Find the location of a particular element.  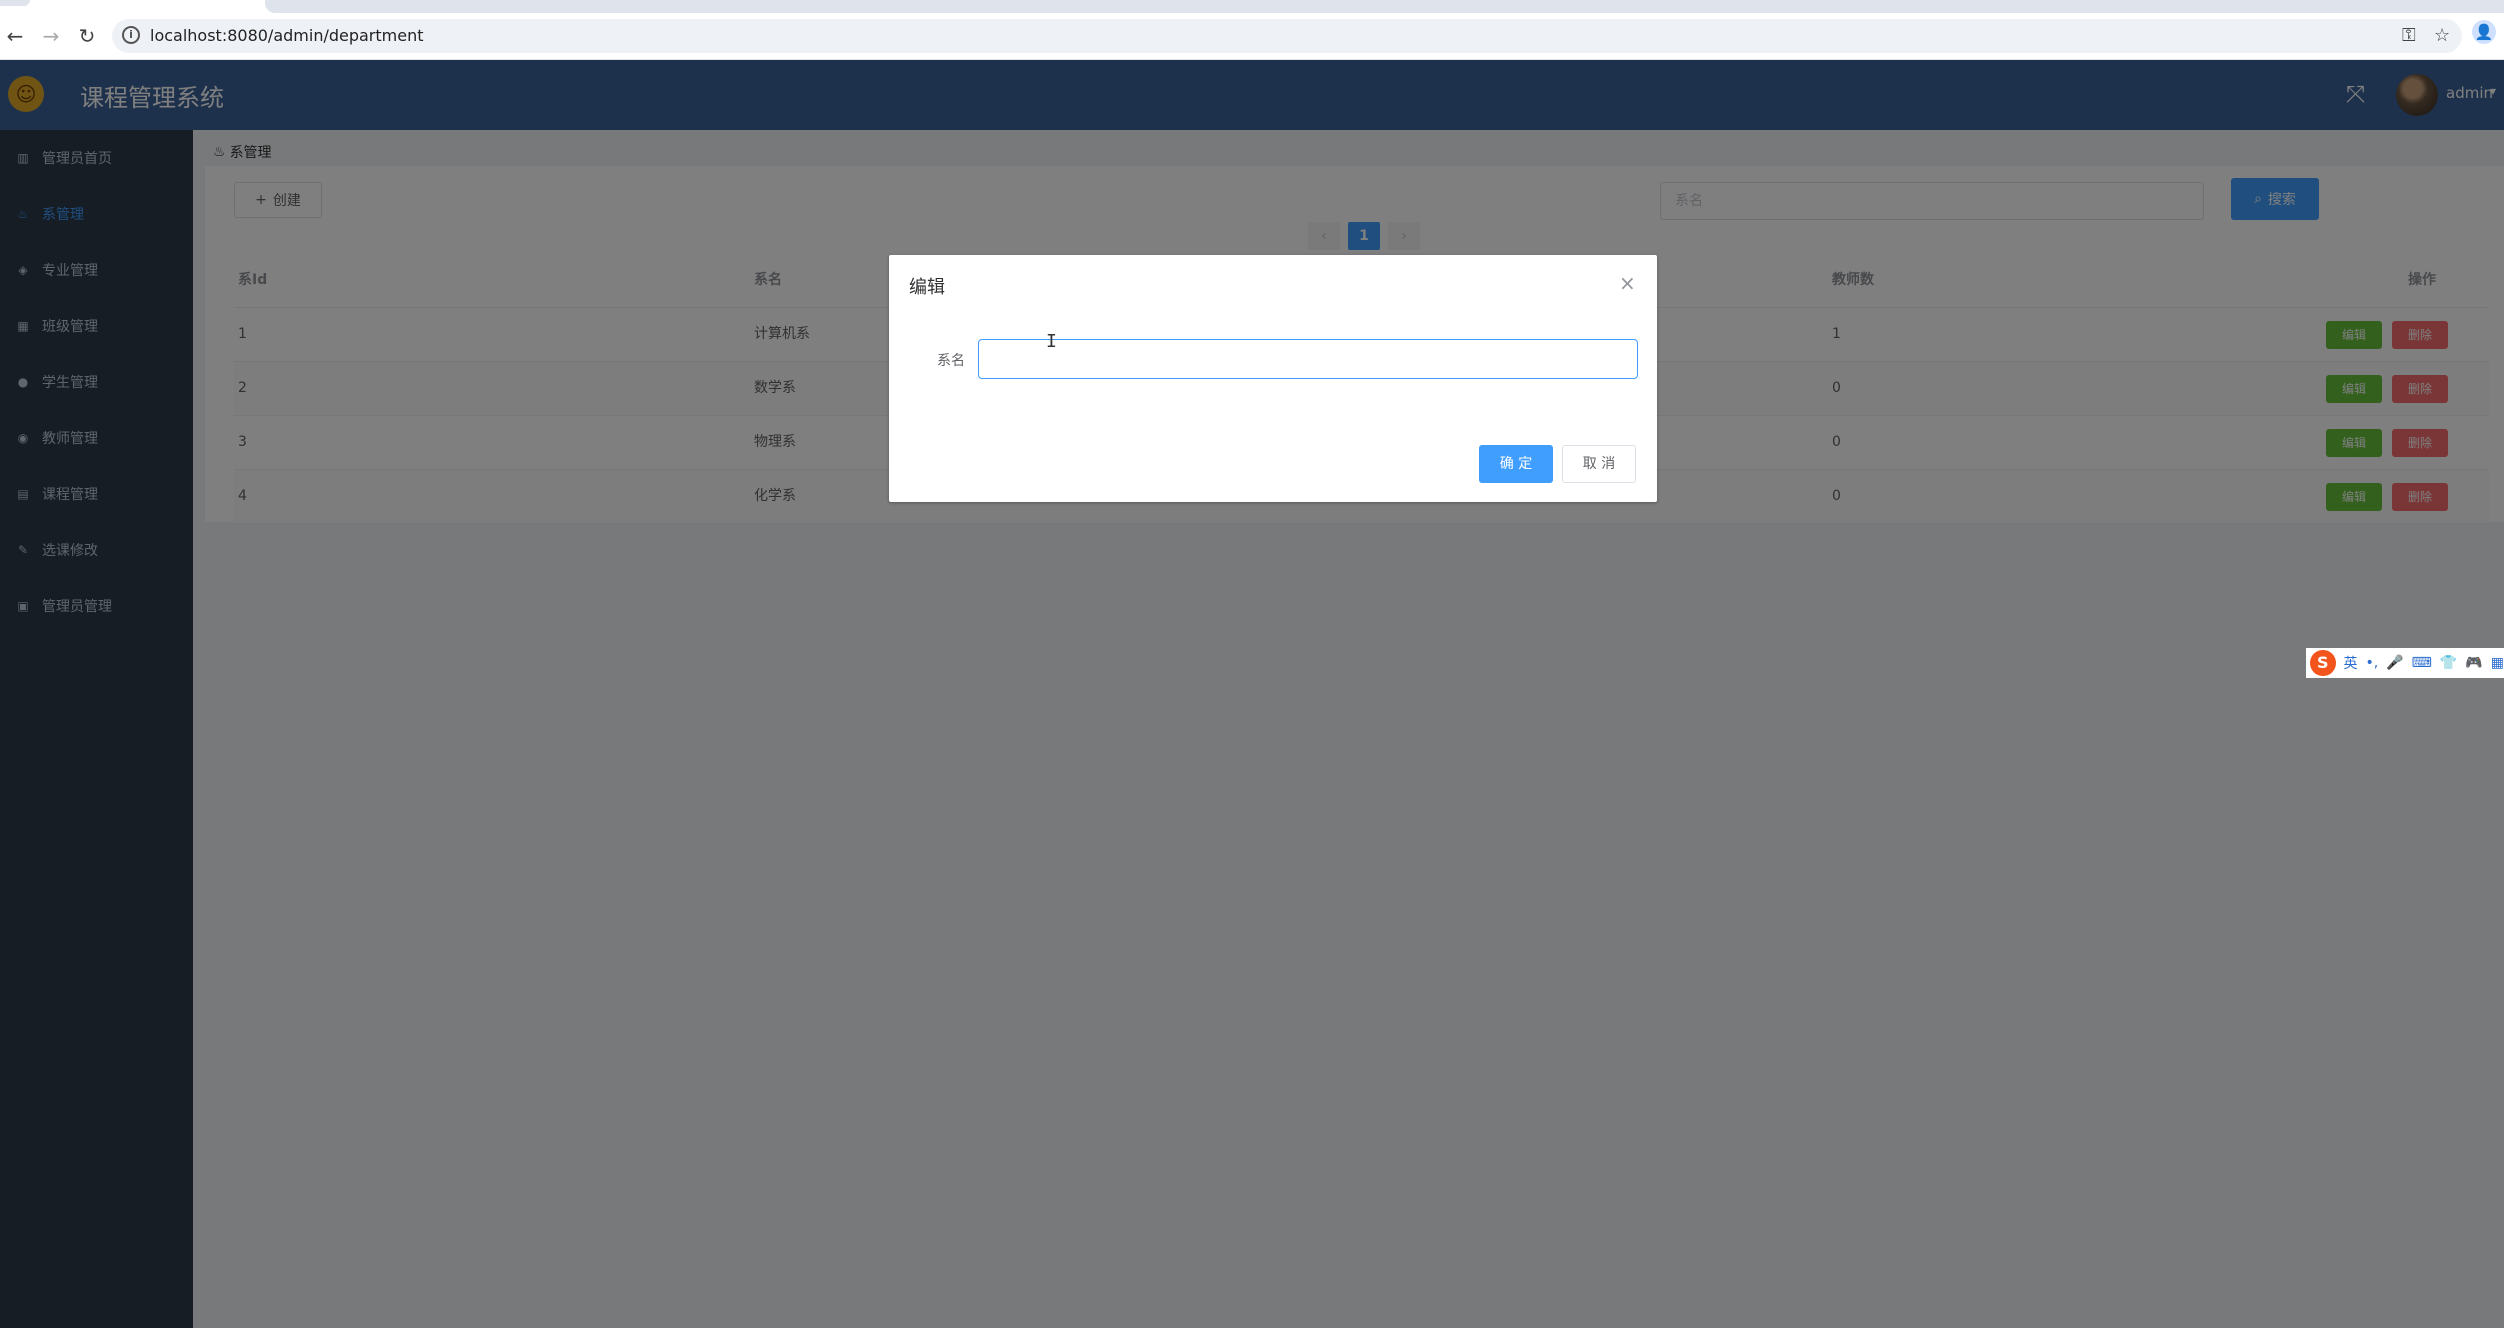

address-bar: i localhost:8080/admin/department ⚿ ☆ is located at coordinates (1287, 36).